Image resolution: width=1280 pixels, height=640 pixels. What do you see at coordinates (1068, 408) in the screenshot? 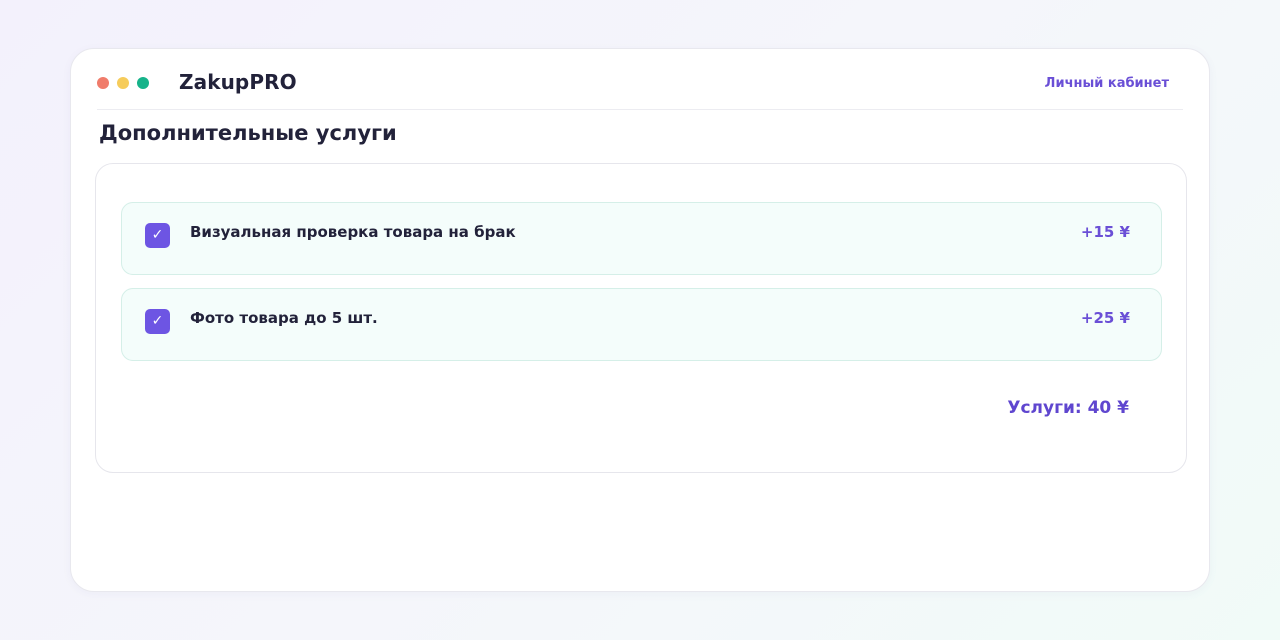
I see `services-total: Услуги: 40 ¥` at bounding box center [1068, 408].